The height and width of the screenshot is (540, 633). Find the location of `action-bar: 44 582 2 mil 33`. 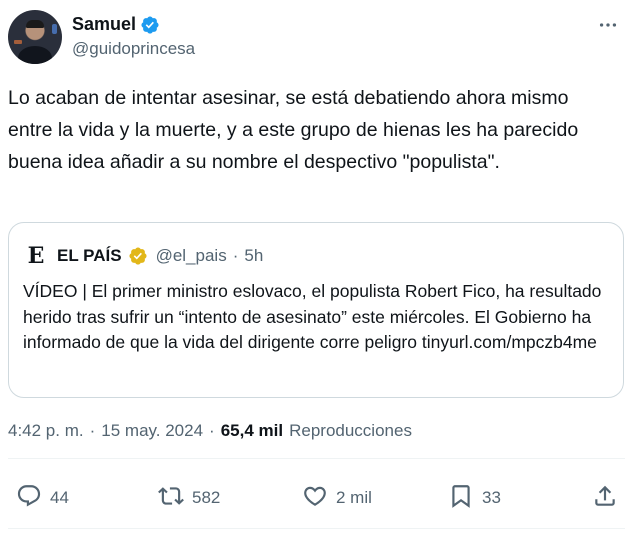

action-bar: 44 582 2 mil 33 is located at coordinates (316, 498).